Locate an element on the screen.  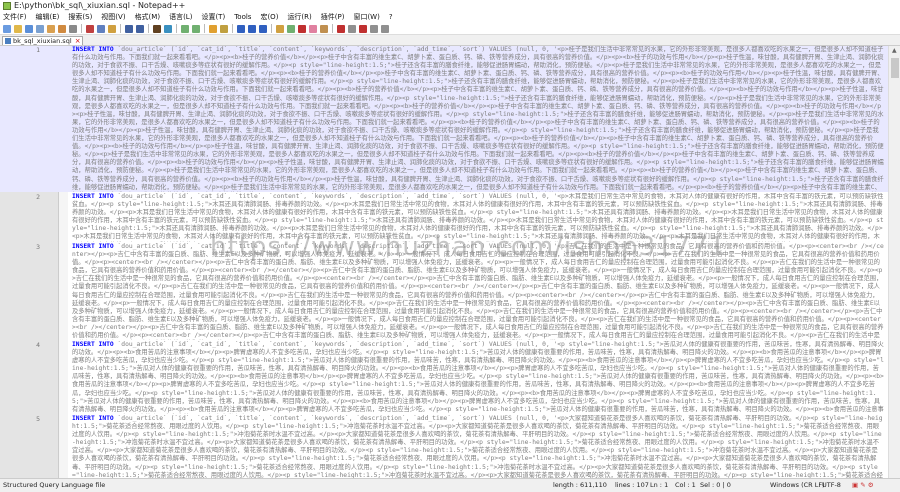
new-file-icon is located at coordinates (7, 28).